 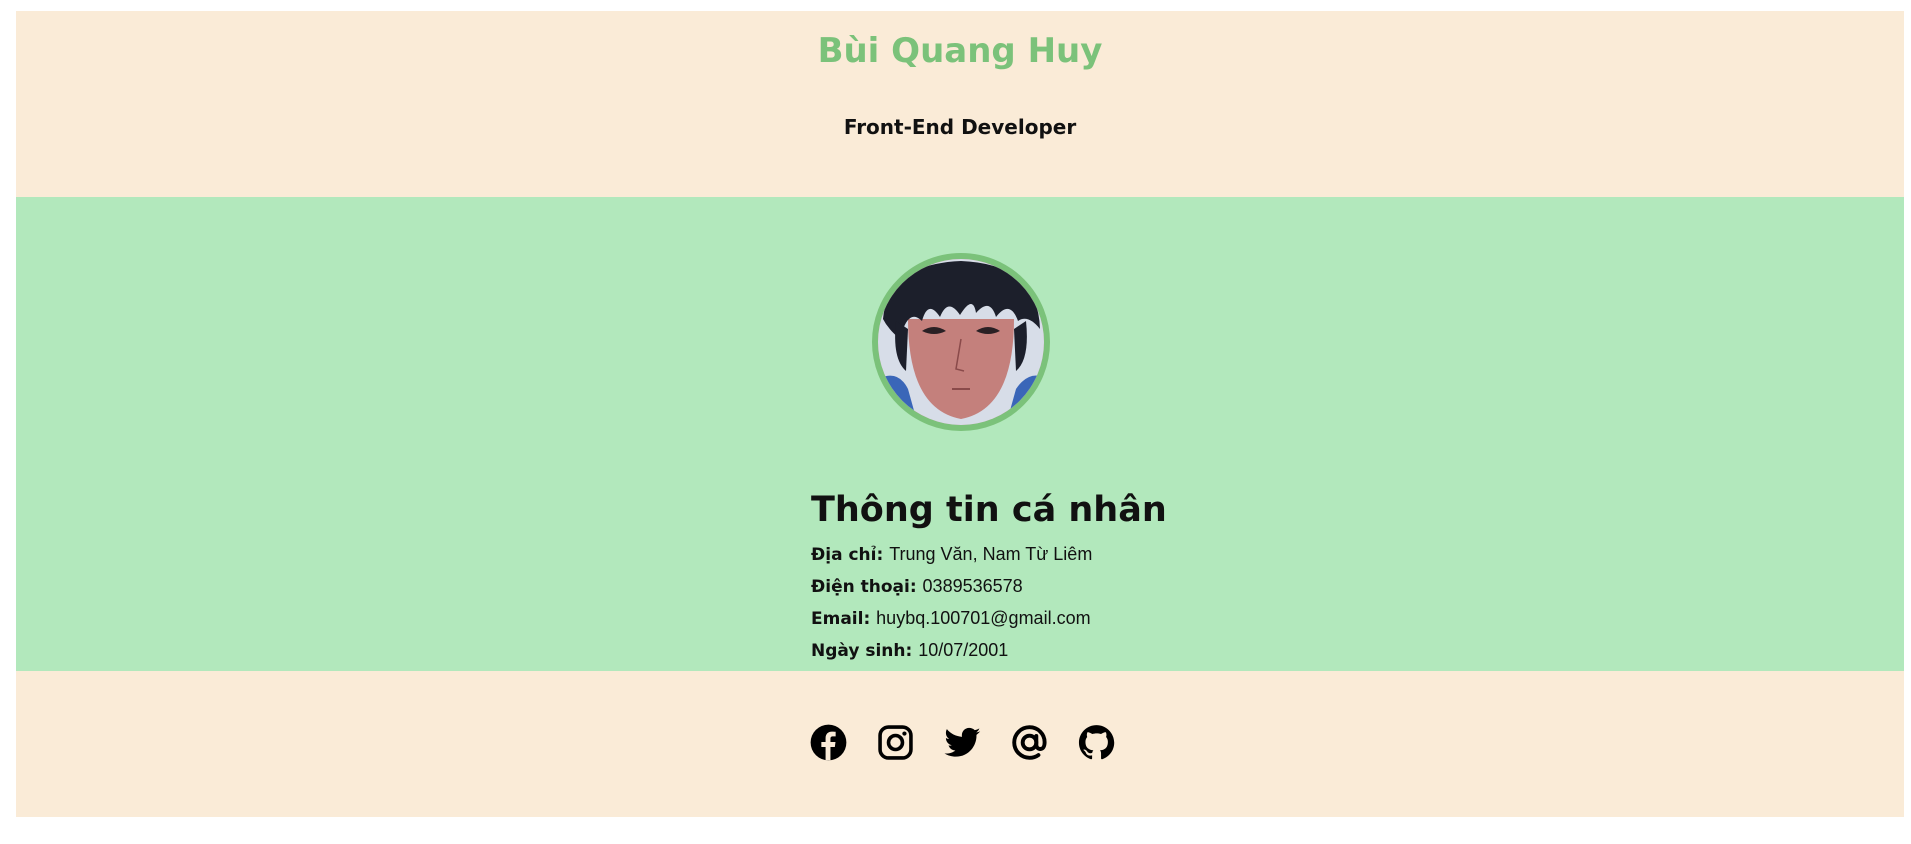 I want to click on instagram-link, so click(x=895, y=742).